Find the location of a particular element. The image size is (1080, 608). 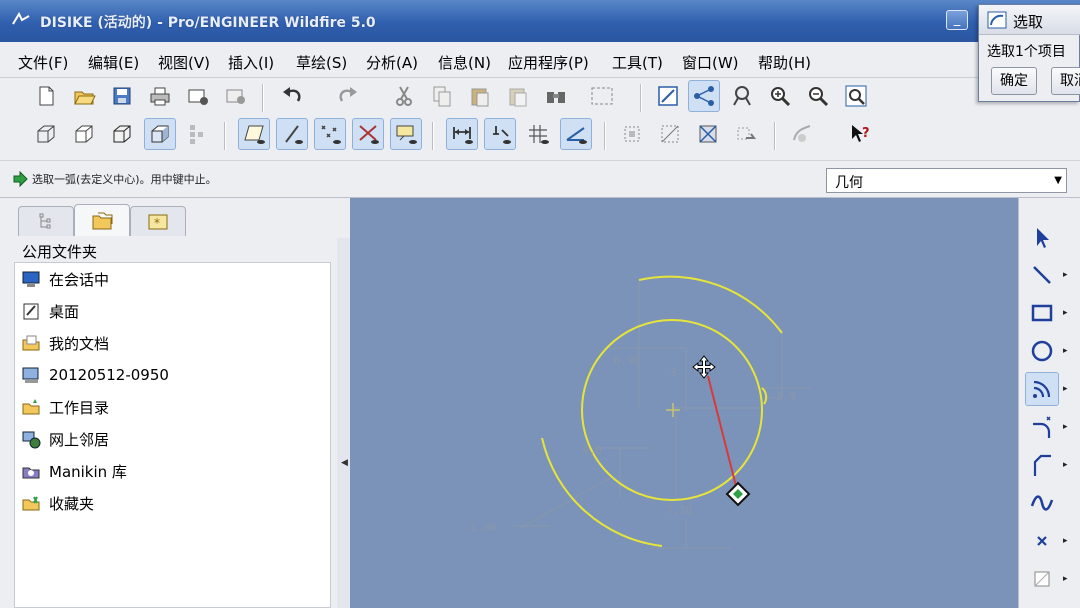

sketch-view-icon is located at coordinates (668, 96).